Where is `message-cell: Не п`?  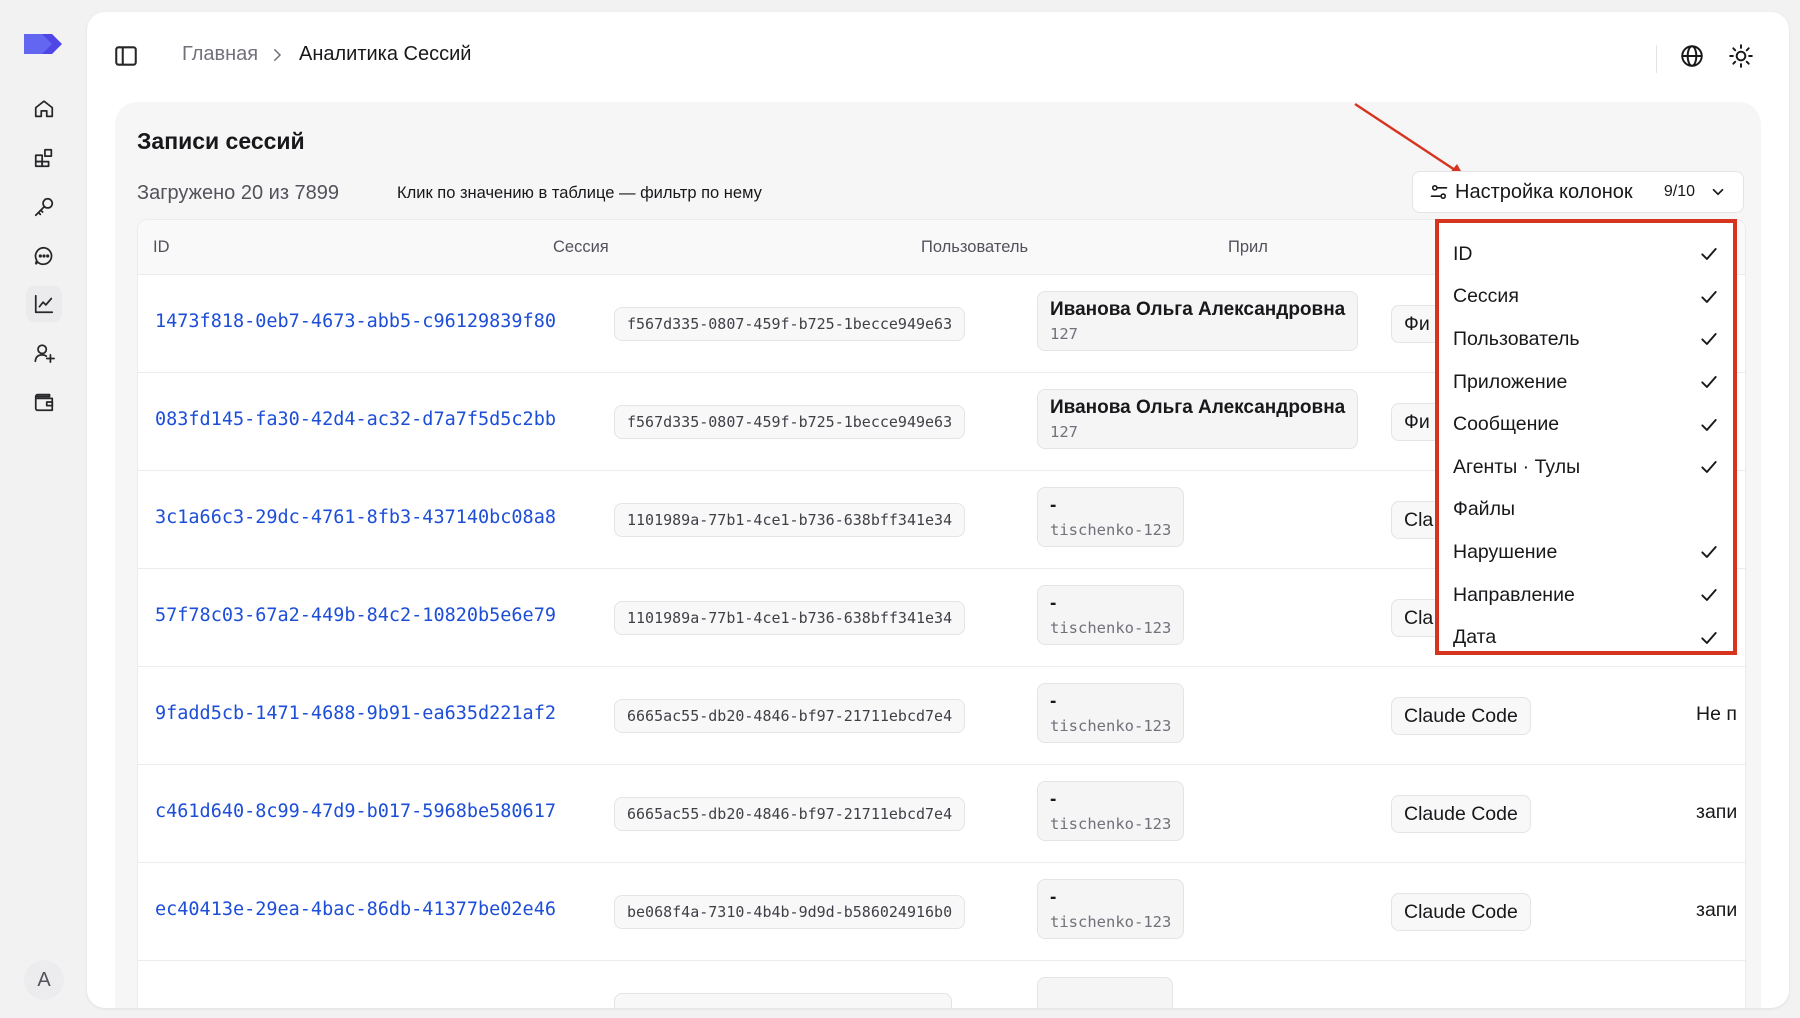 message-cell: Не п is located at coordinates (1716, 714).